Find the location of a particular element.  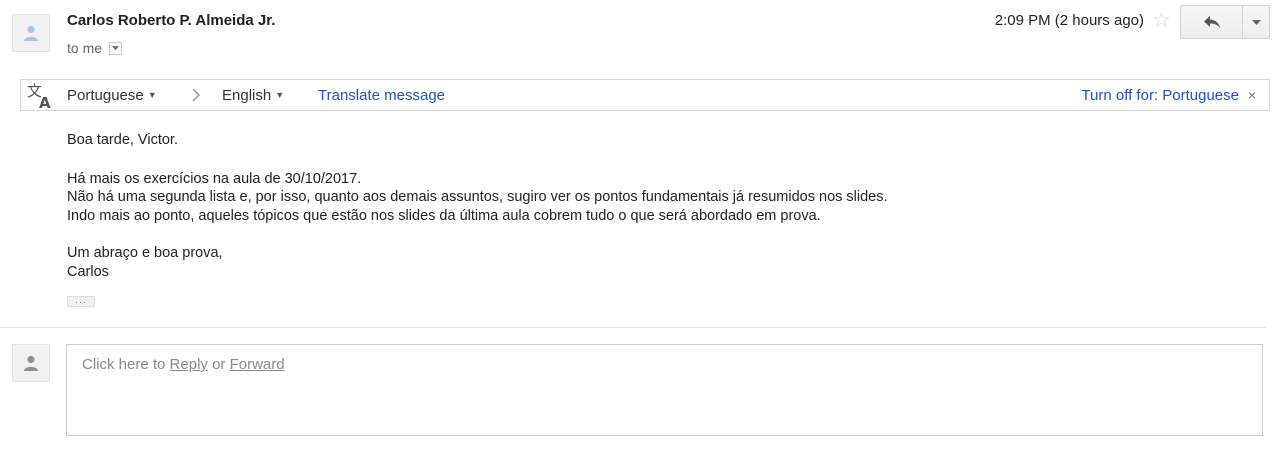

divider is located at coordinates (633, 327).